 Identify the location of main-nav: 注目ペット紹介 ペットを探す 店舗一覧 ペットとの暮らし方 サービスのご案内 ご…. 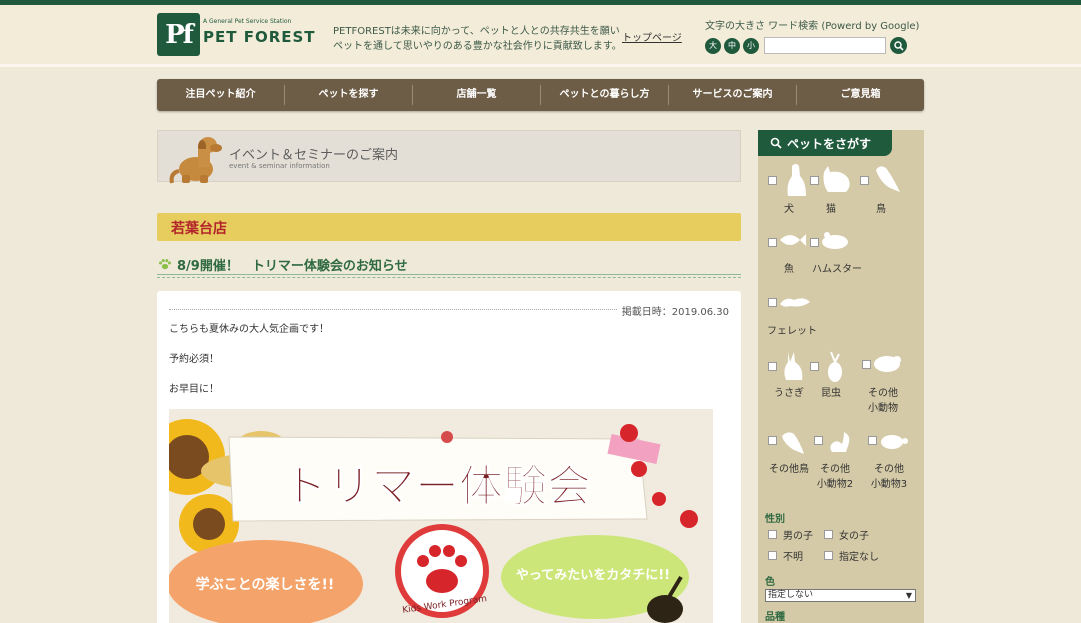
(540, 95).